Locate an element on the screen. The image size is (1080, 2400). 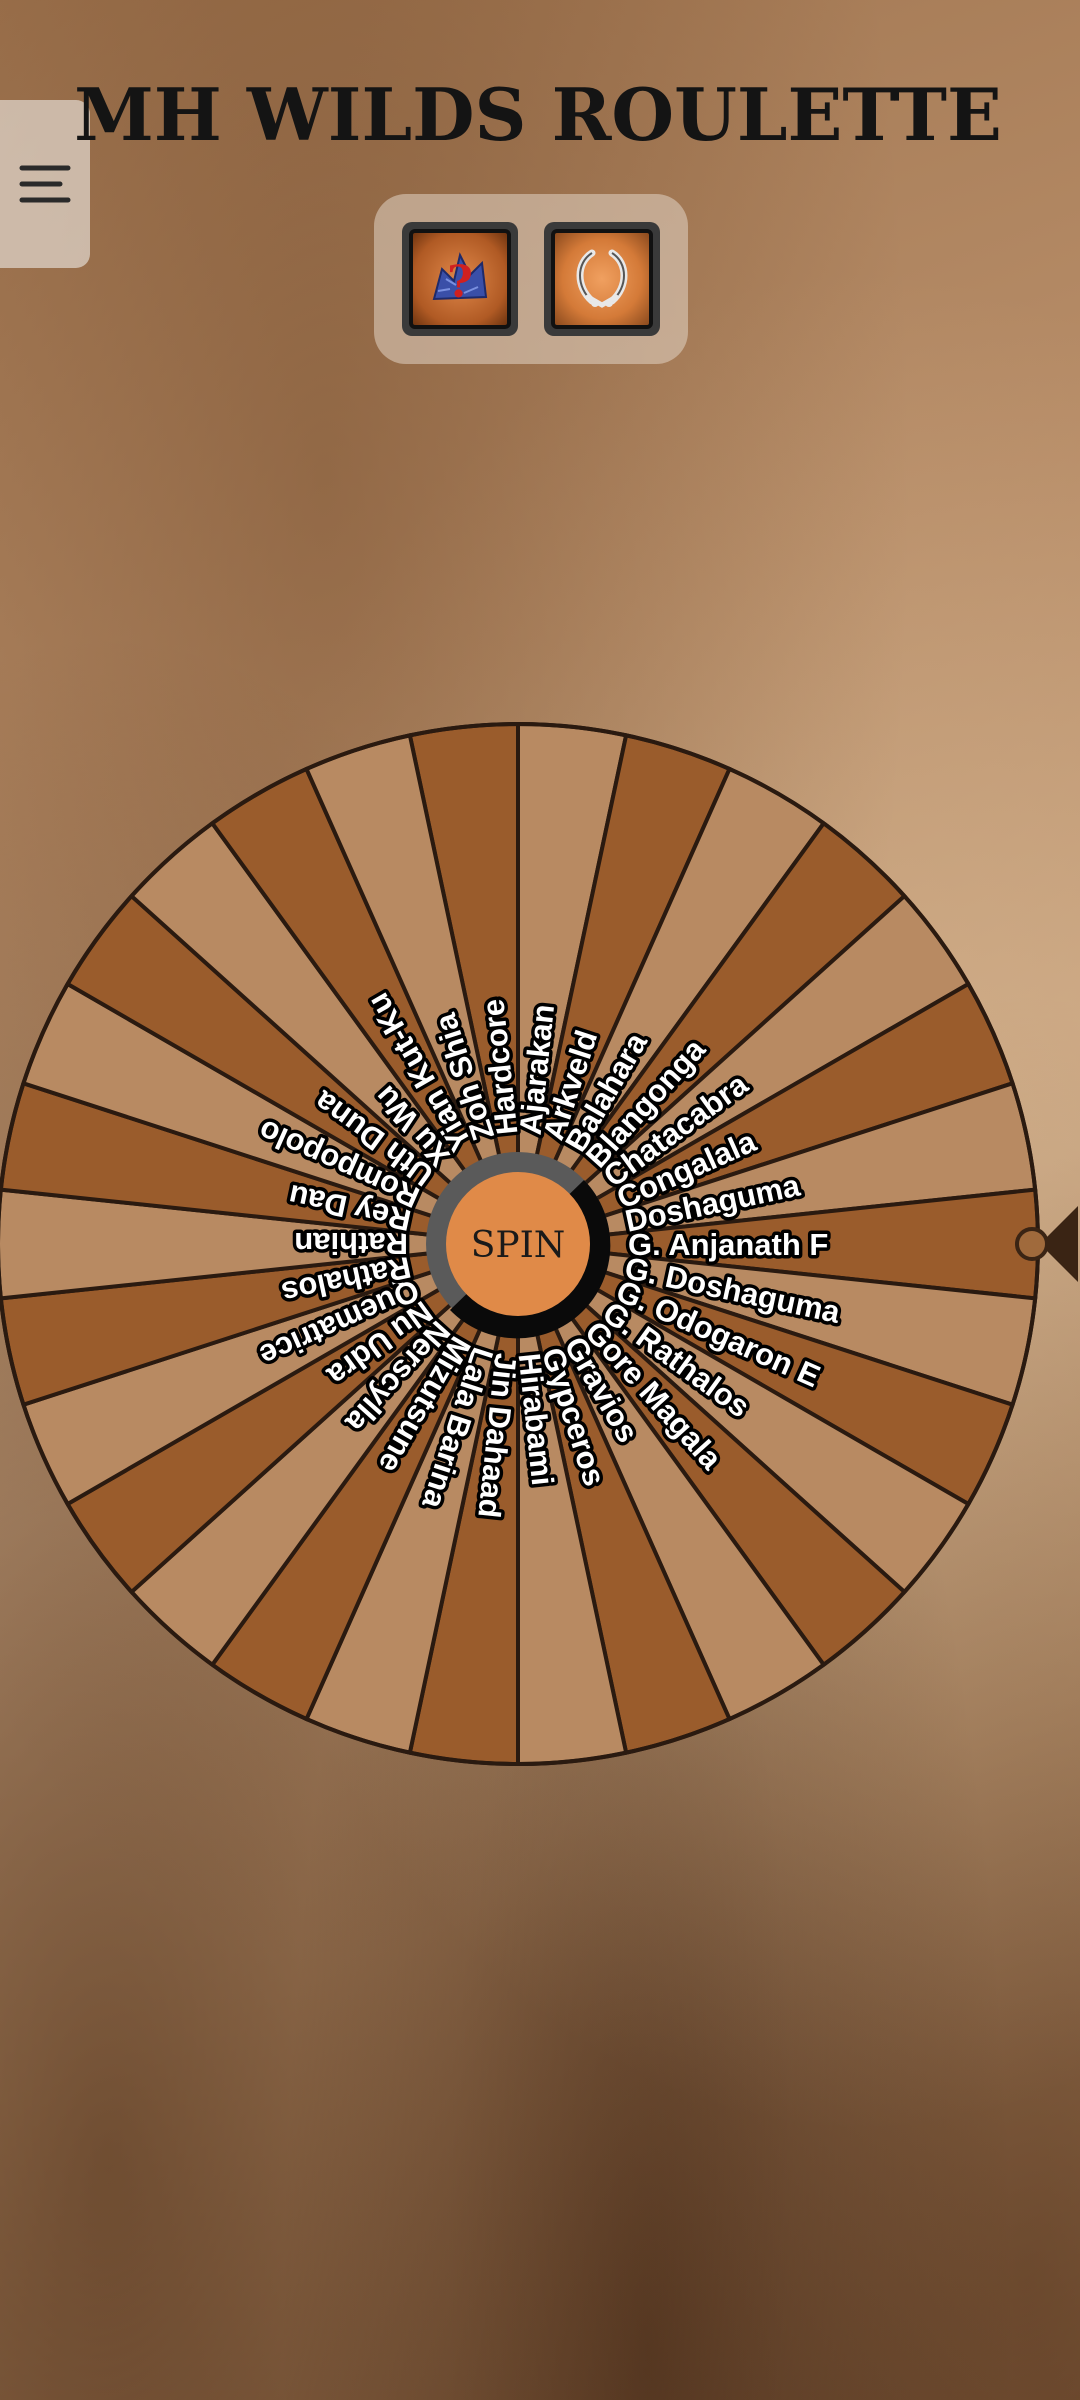
random-monster-button: ? is located at coordinates (460, 279).